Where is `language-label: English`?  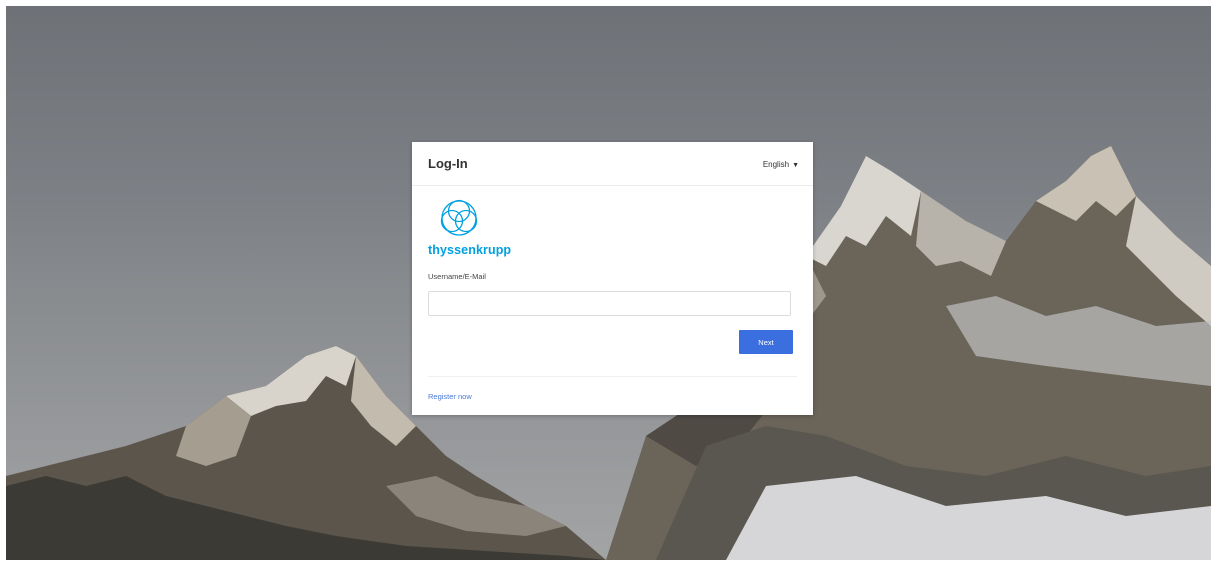
language-label: English is located at coordinates (776, 164).